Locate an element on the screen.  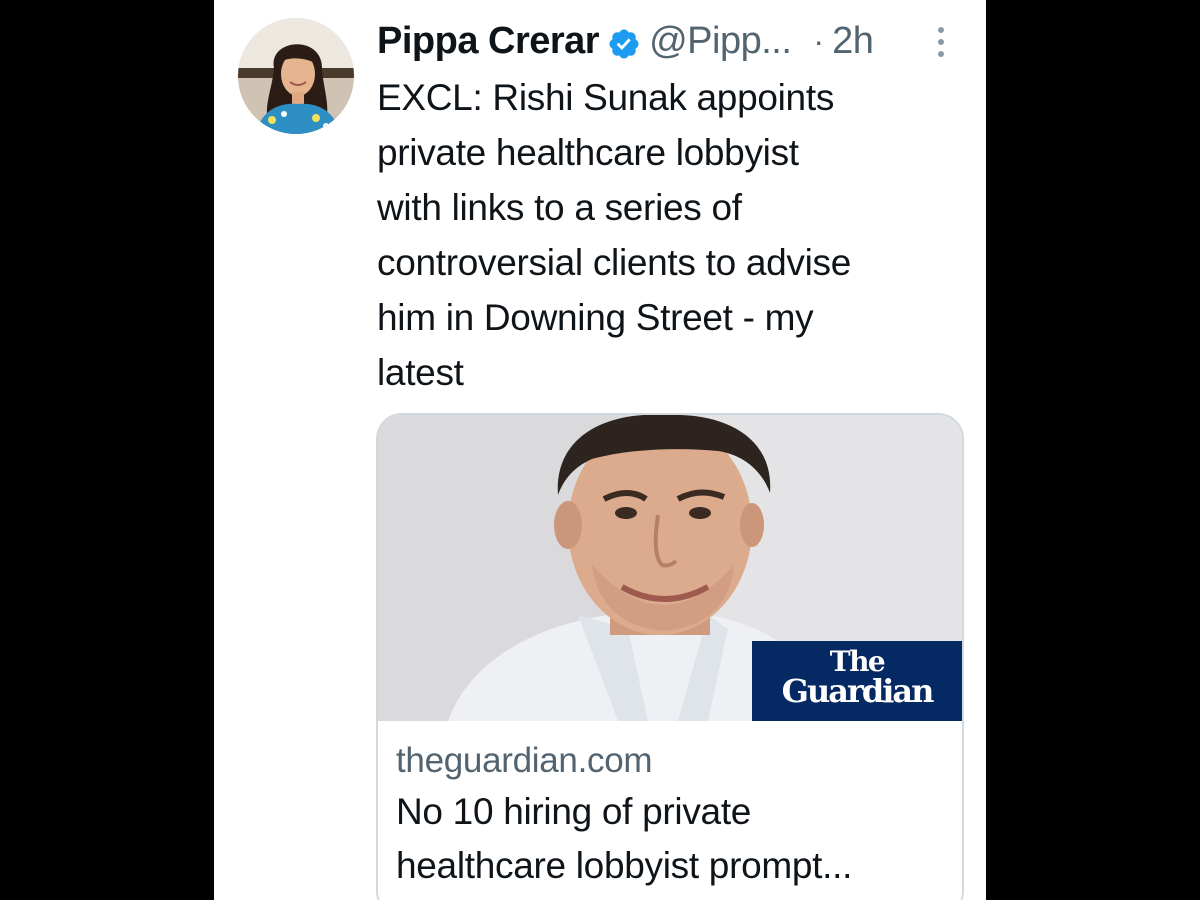
guardian-logo-guardian: Guardian is located at coordinates (858, 691).